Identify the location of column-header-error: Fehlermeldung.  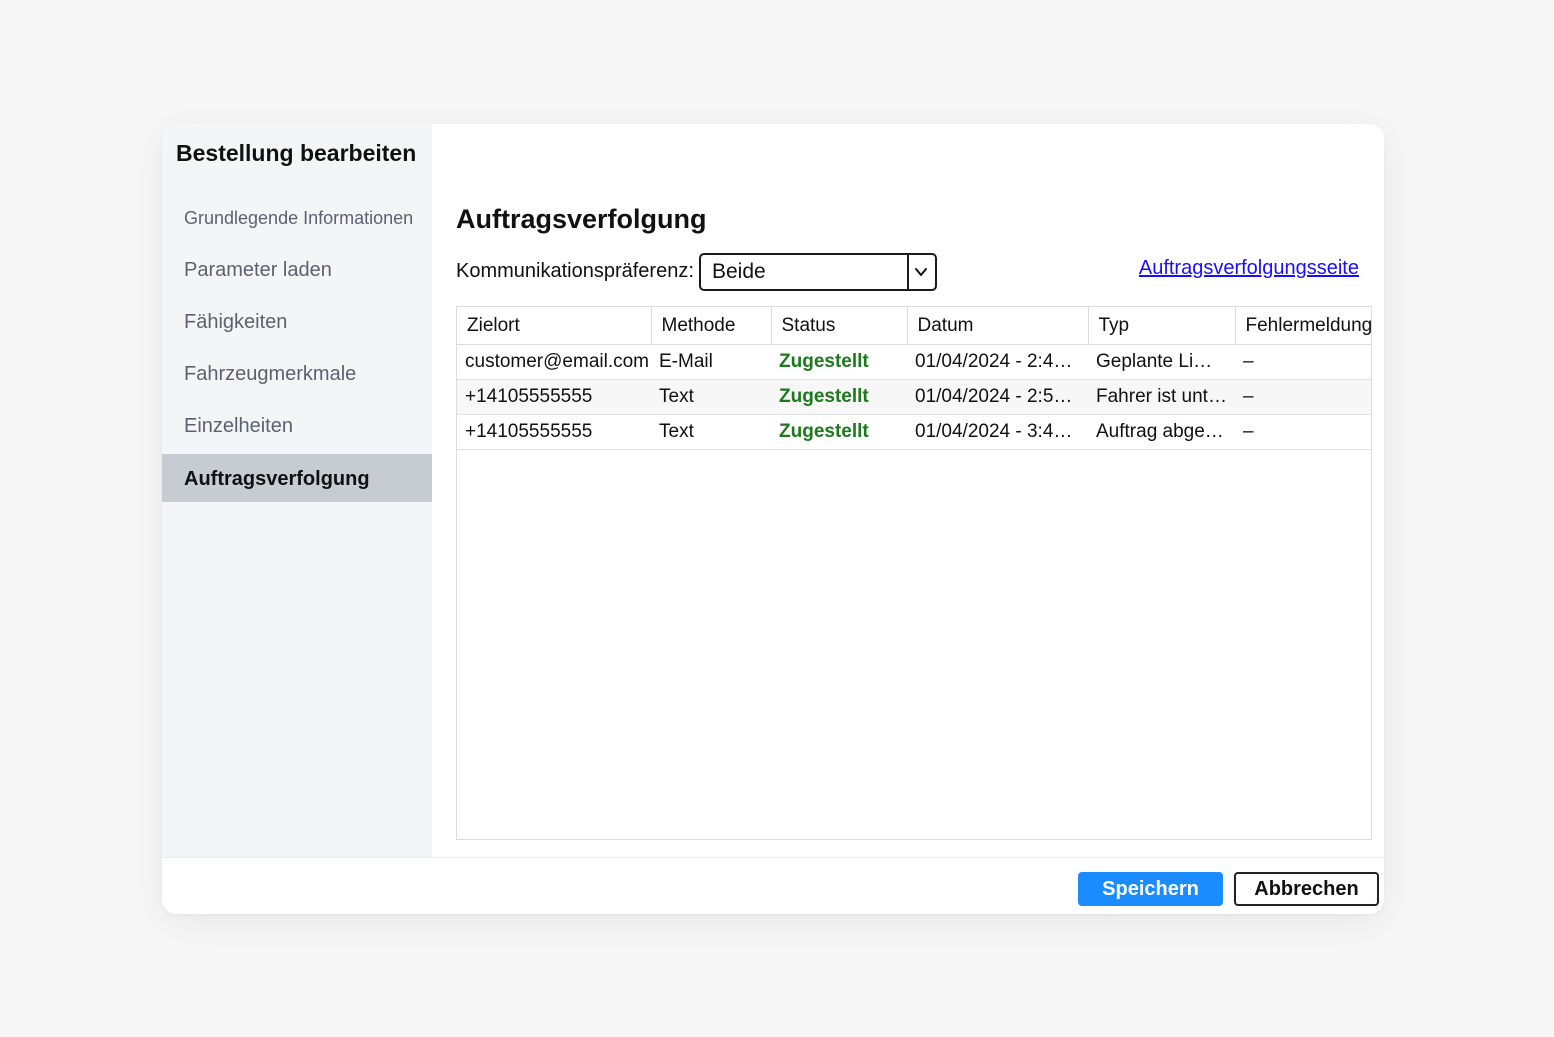
(1303, 326).